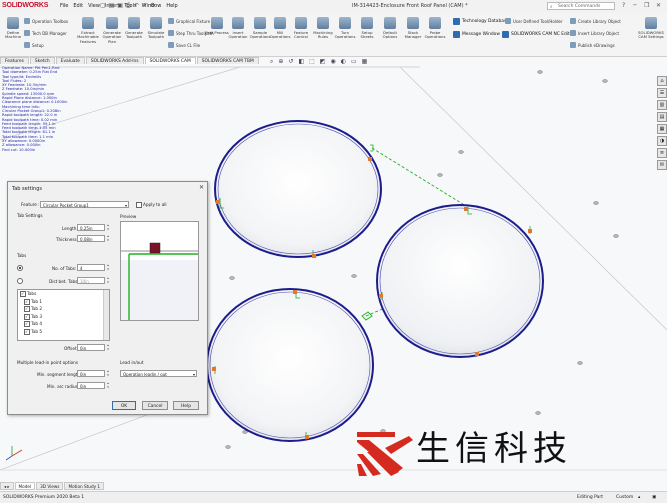  I want to click on min-arc-spinner: ▴ ▾, so click(108, 385).